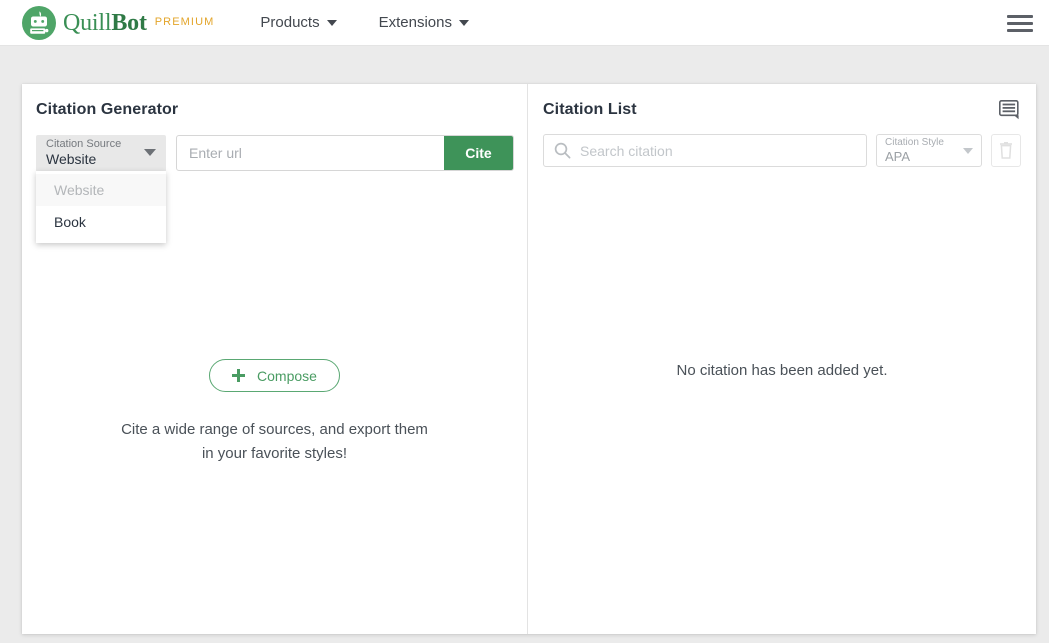  Describe the element at coordinates (101, 222) in the screenshot. I see `citation-source-option-book: Book` at that location.